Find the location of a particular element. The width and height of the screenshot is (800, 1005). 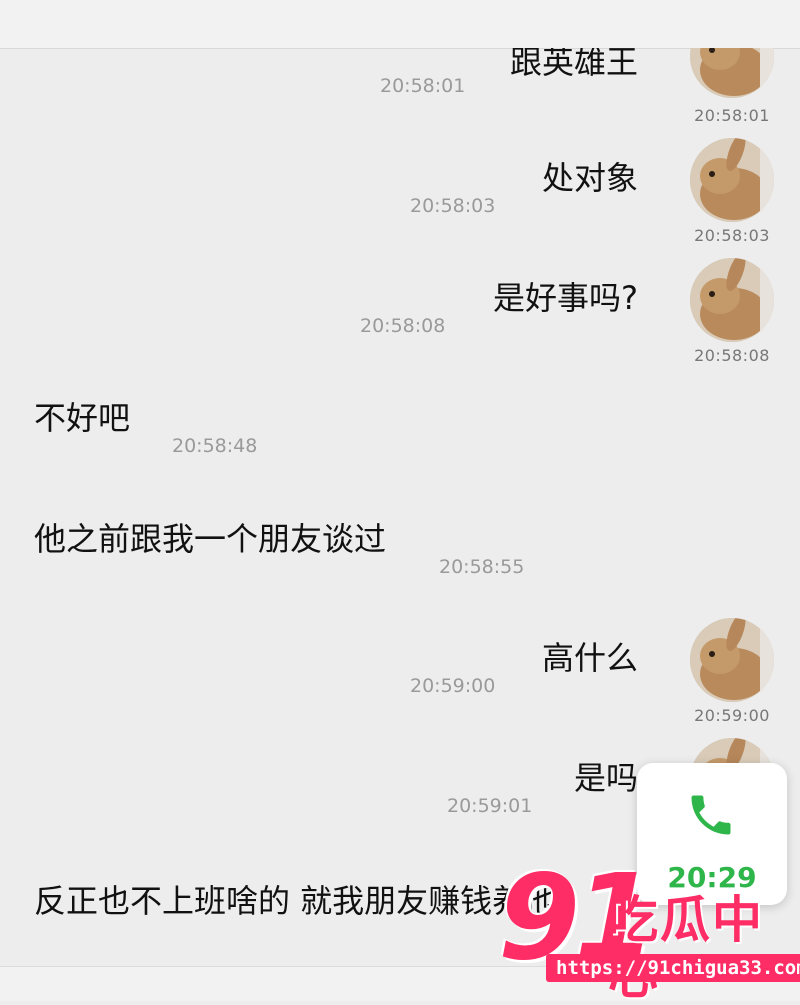

watermark-brand: 吃瓜中心 is located at coordinates (686, 947).